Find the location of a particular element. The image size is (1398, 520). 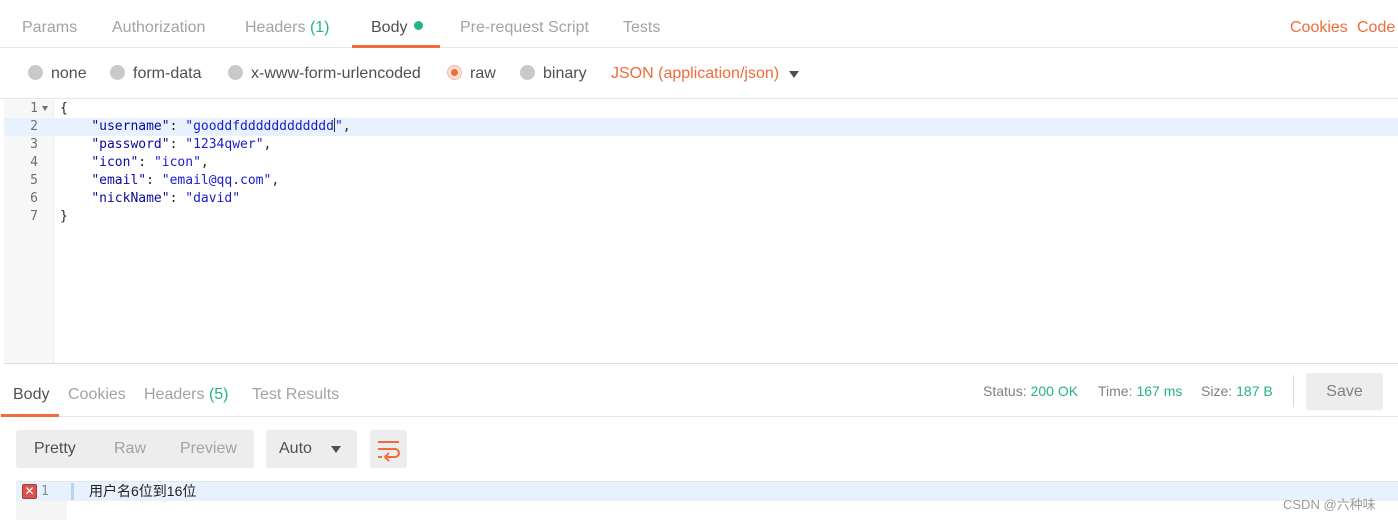

radio-urlencoded: x-www-form-urlencoded is located at coordinates (324, 74).